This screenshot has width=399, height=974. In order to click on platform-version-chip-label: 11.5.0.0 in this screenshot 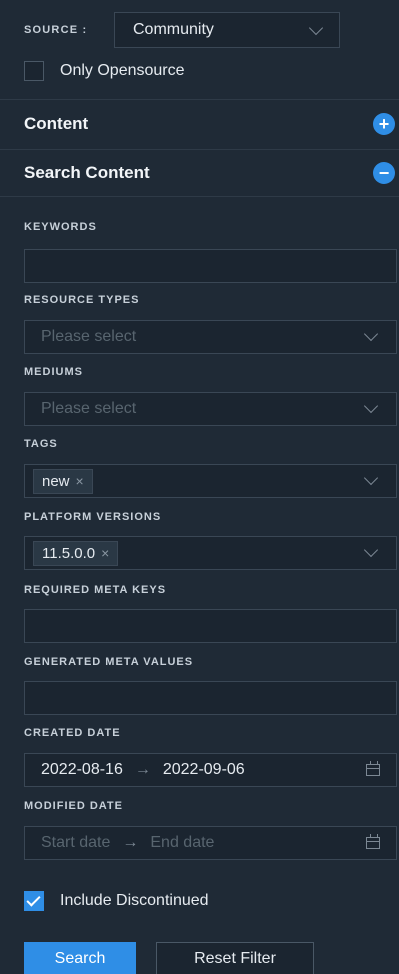, I will do `click(69, 553)`.